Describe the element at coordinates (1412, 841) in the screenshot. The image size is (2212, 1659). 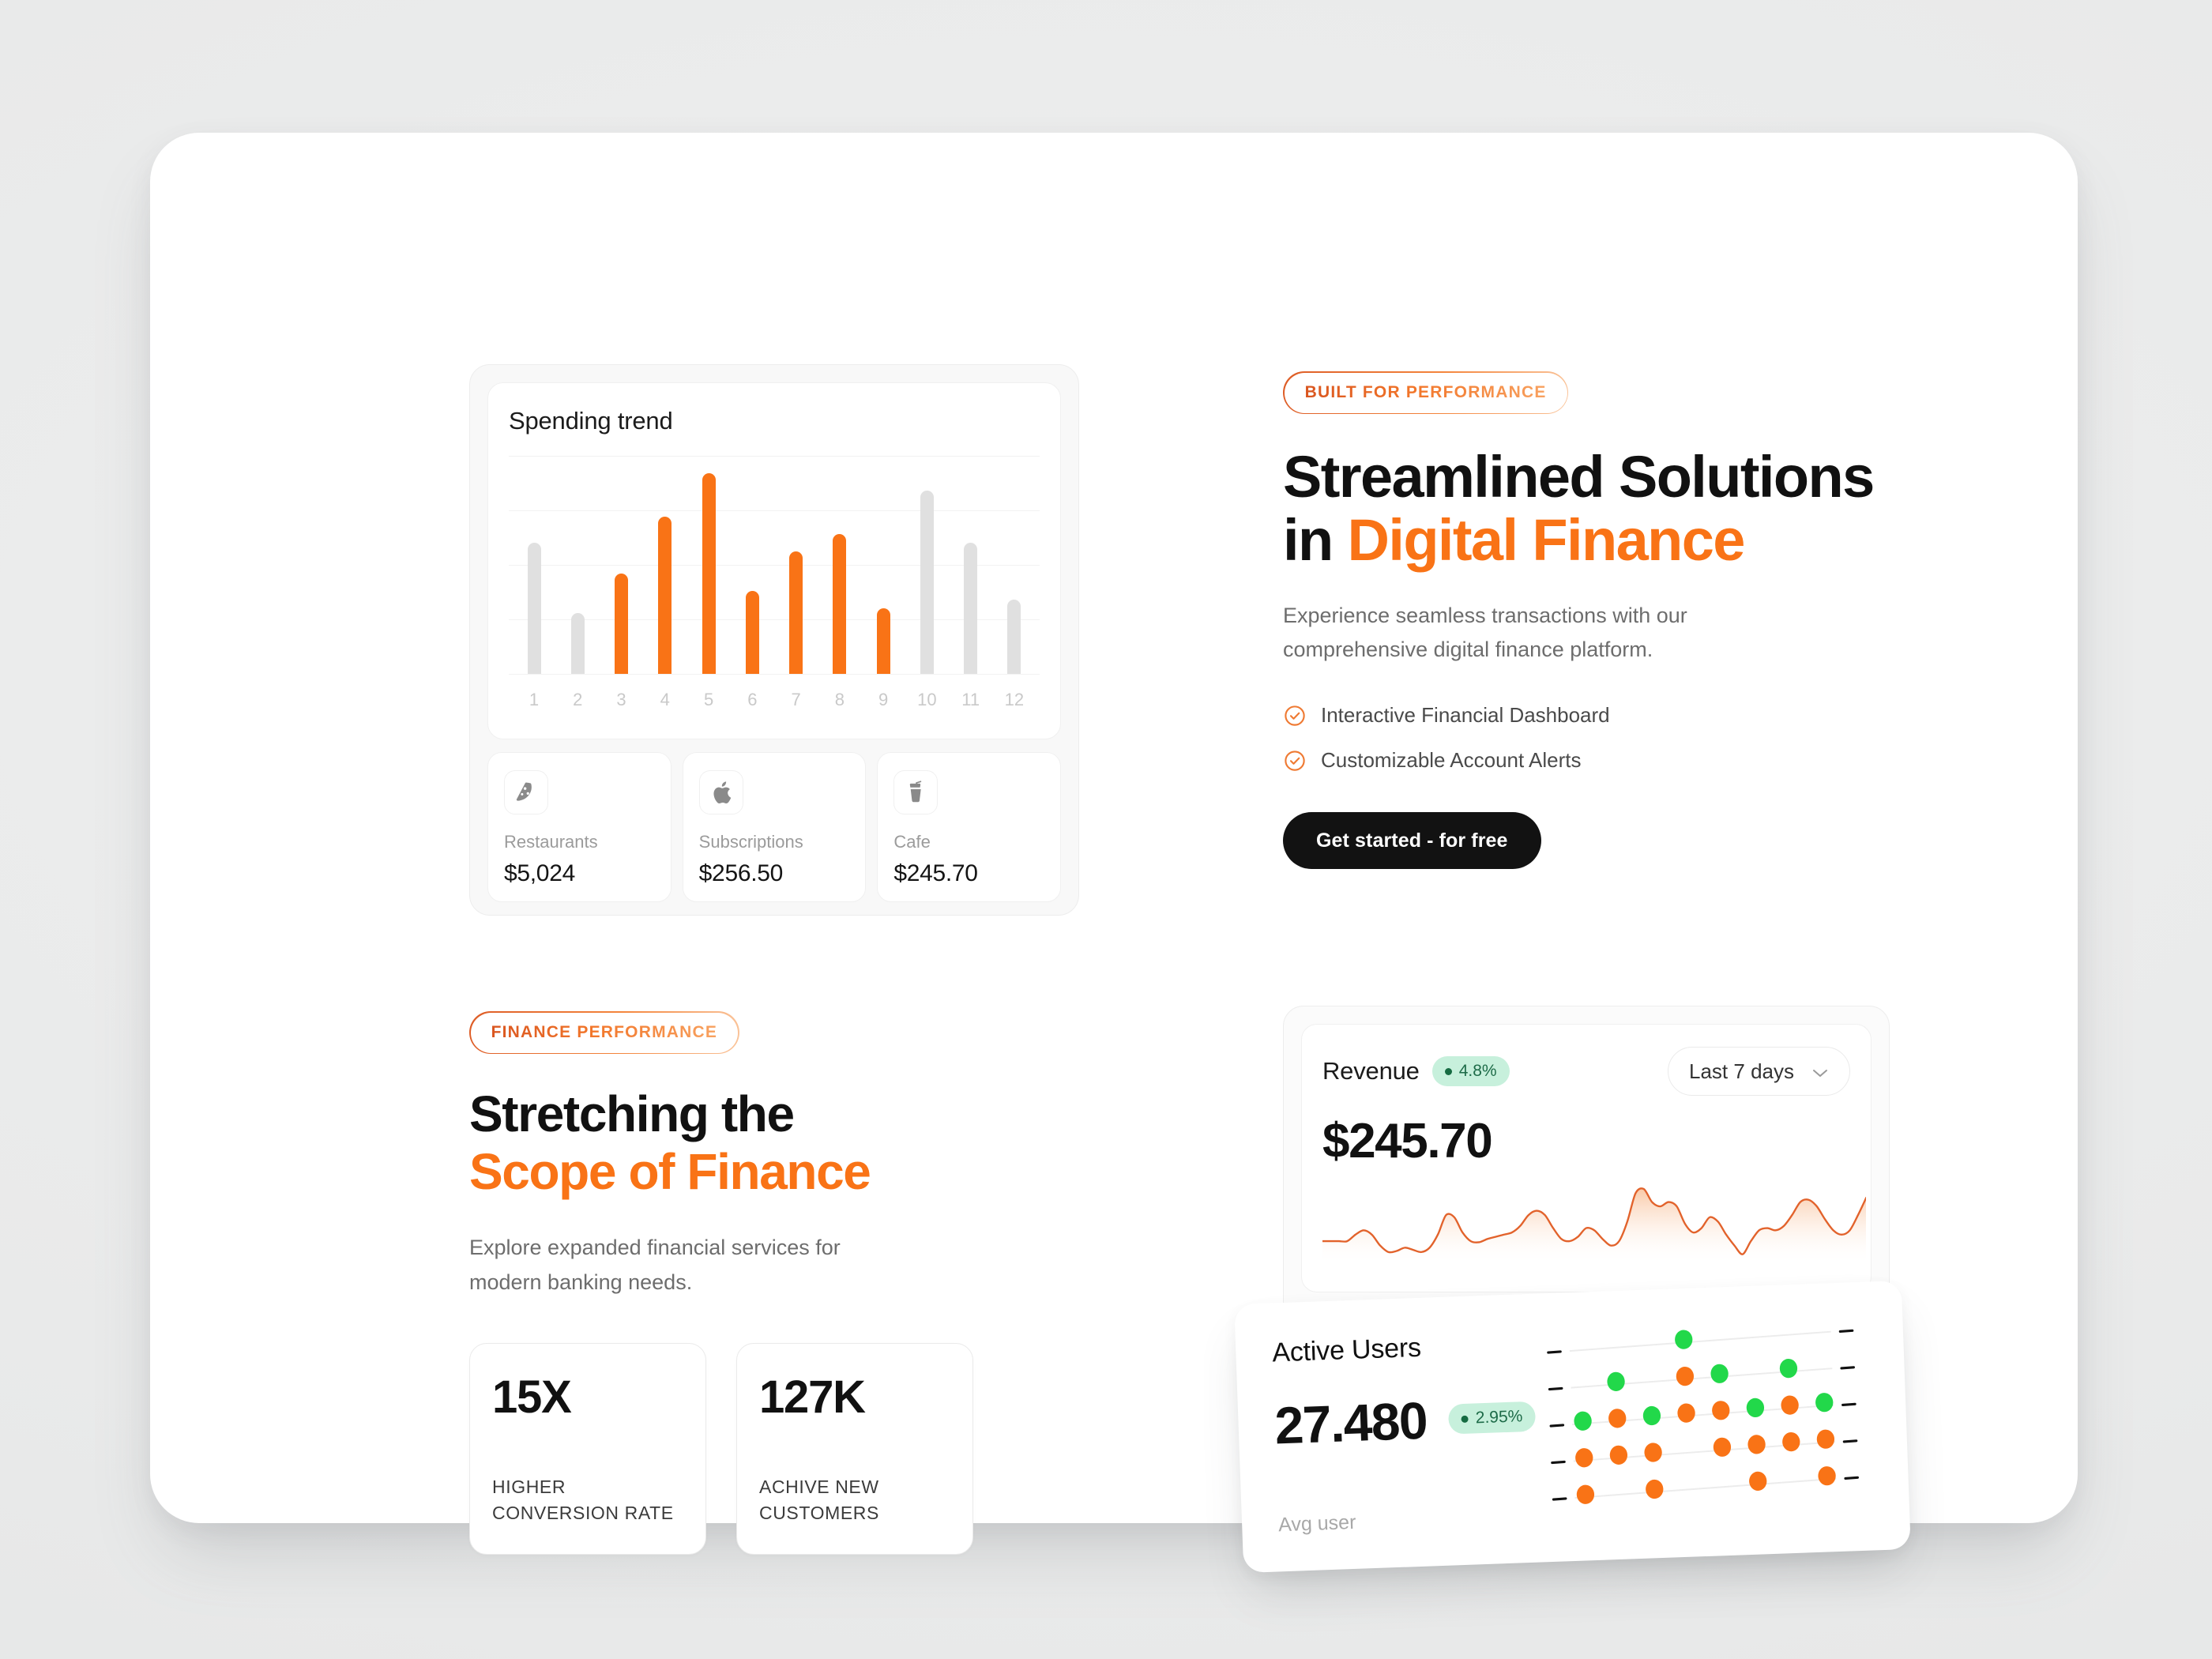
I see `get-started-button: Get started - for free` at that location.